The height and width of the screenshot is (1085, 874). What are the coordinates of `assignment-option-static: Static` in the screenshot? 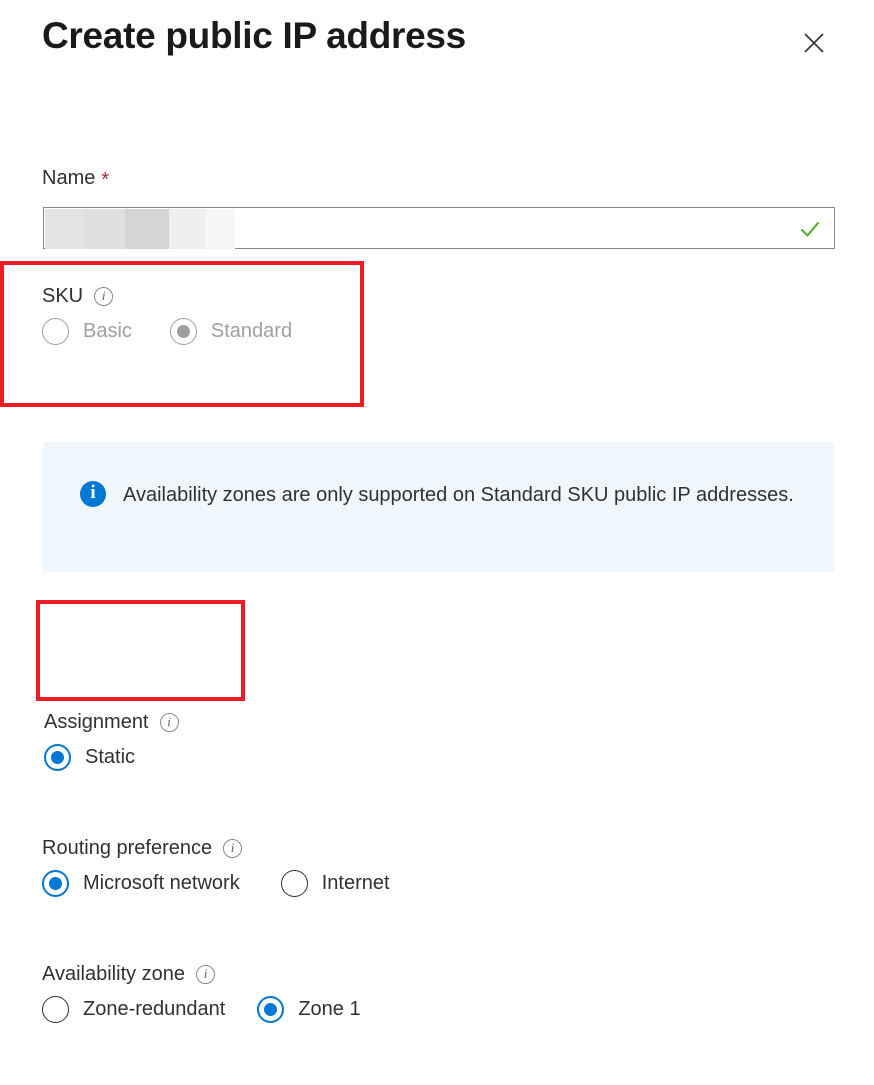 It's located at (89, 757).